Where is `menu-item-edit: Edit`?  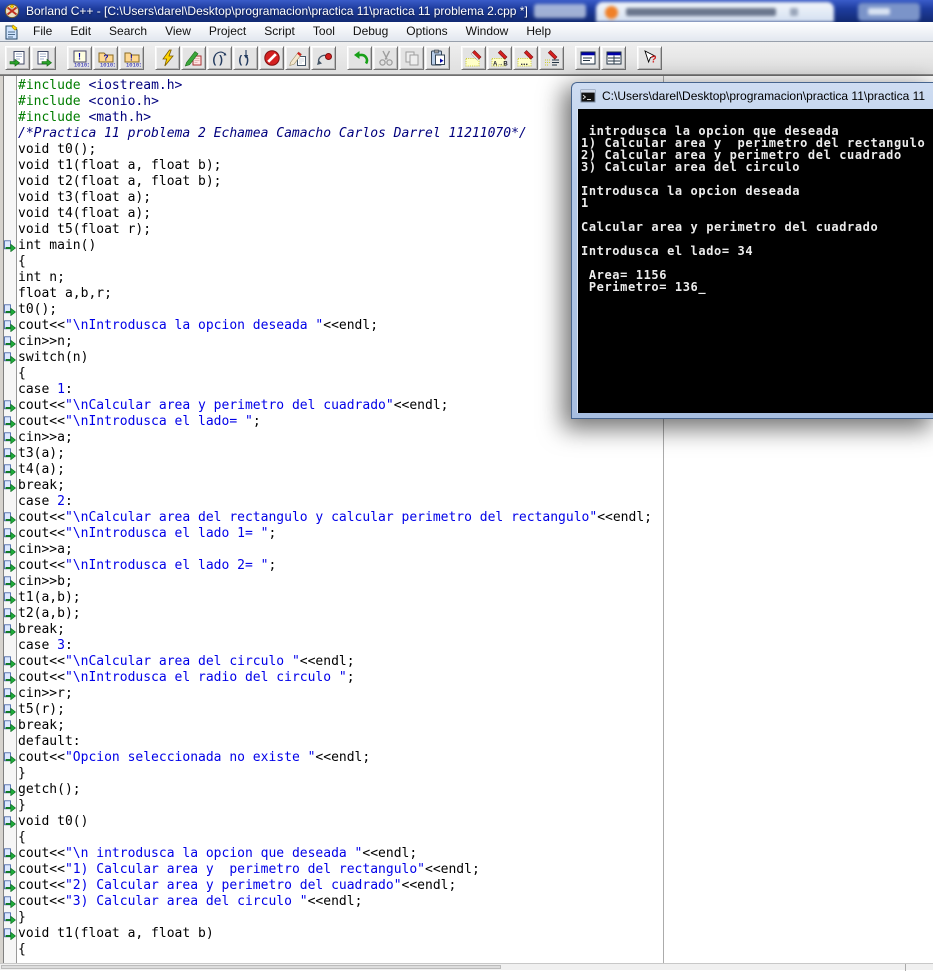
menu-item-edit: Edit is located at coordinates (80, 31).